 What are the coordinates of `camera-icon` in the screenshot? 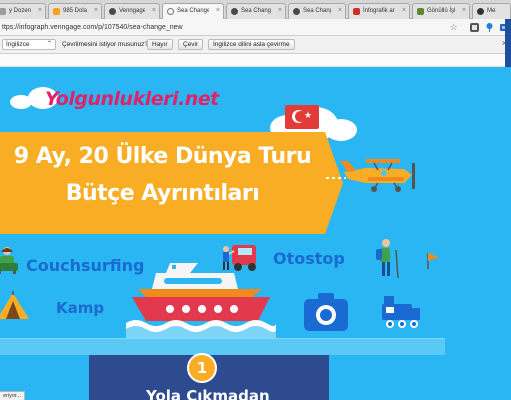 It's located at (326, 312).